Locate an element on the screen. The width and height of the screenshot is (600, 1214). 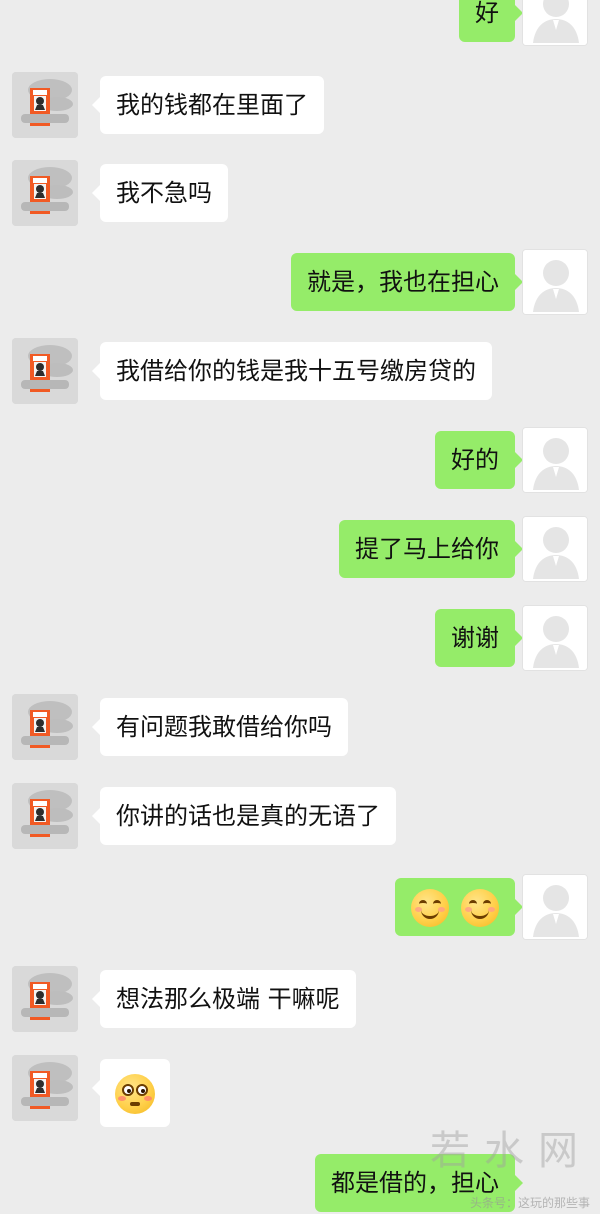
message-bubble: 我借给你的钱是我十五号缴房贷的 is located at coordinates (292, 371).